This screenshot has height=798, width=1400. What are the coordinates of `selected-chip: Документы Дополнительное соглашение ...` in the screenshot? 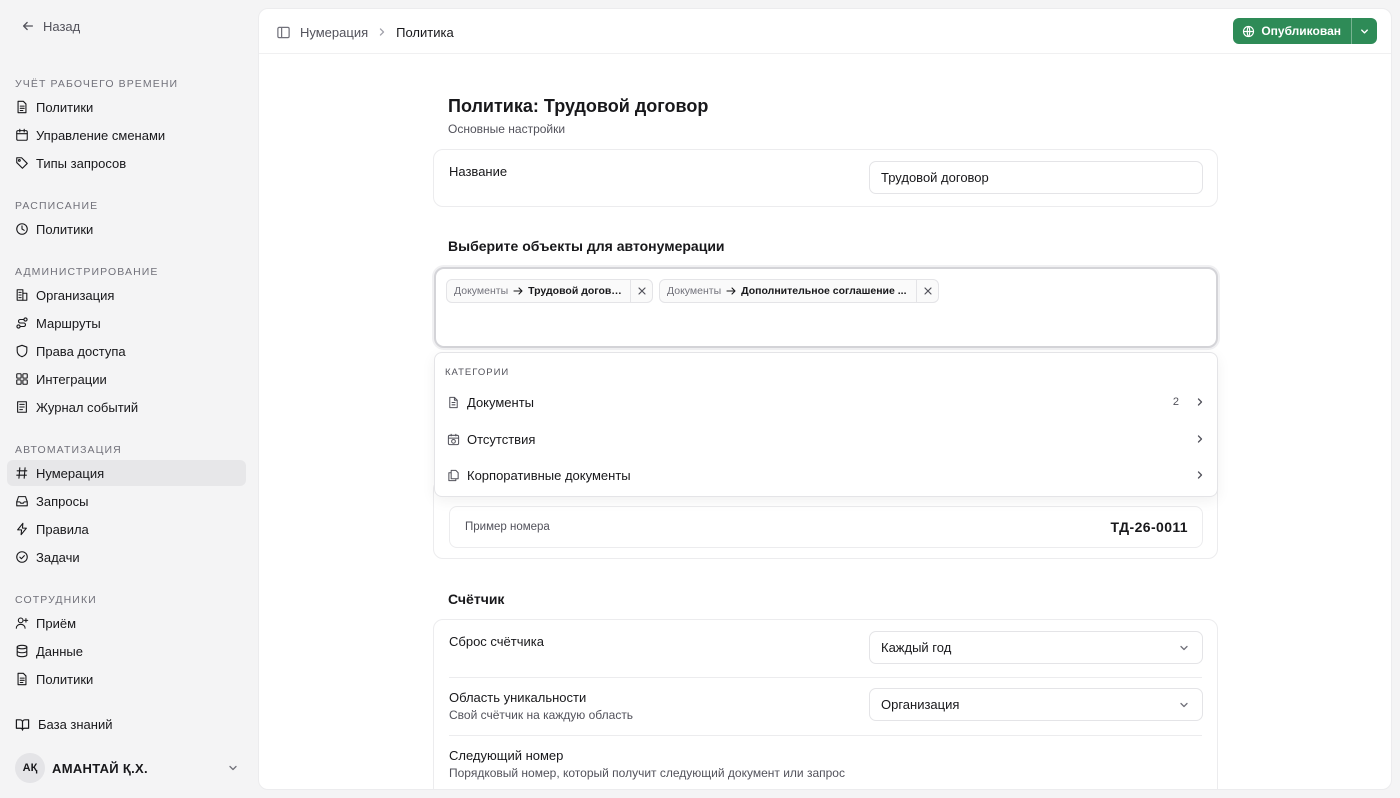 It's located at (799, 291).